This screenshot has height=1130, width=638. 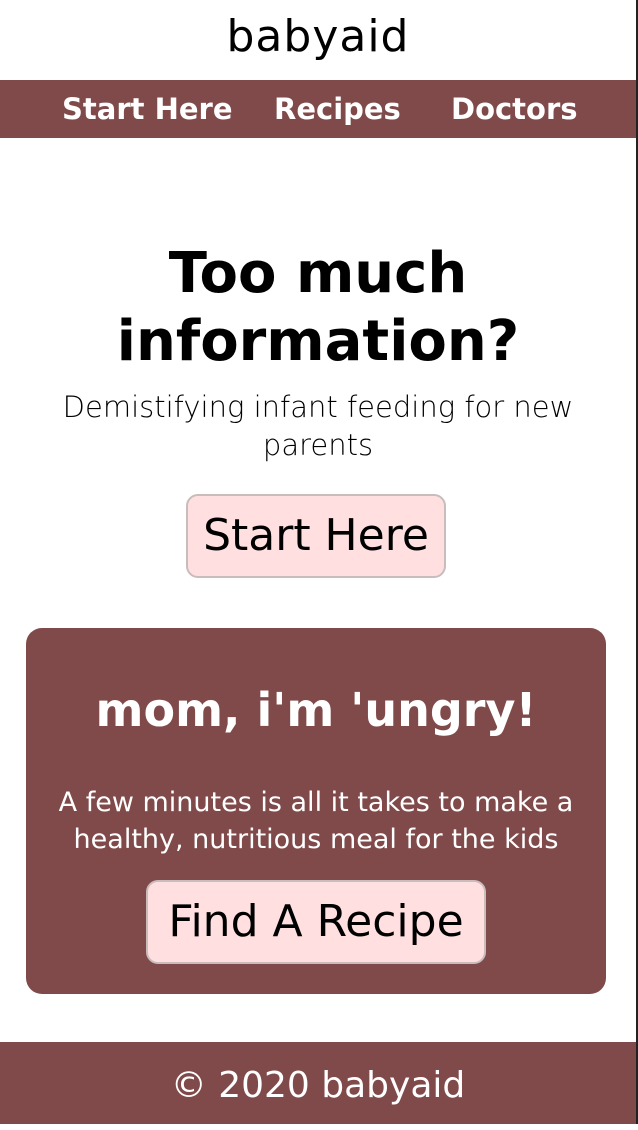 I want to click on nav-item-start-here: Start Here, so click(x=147, y=109).